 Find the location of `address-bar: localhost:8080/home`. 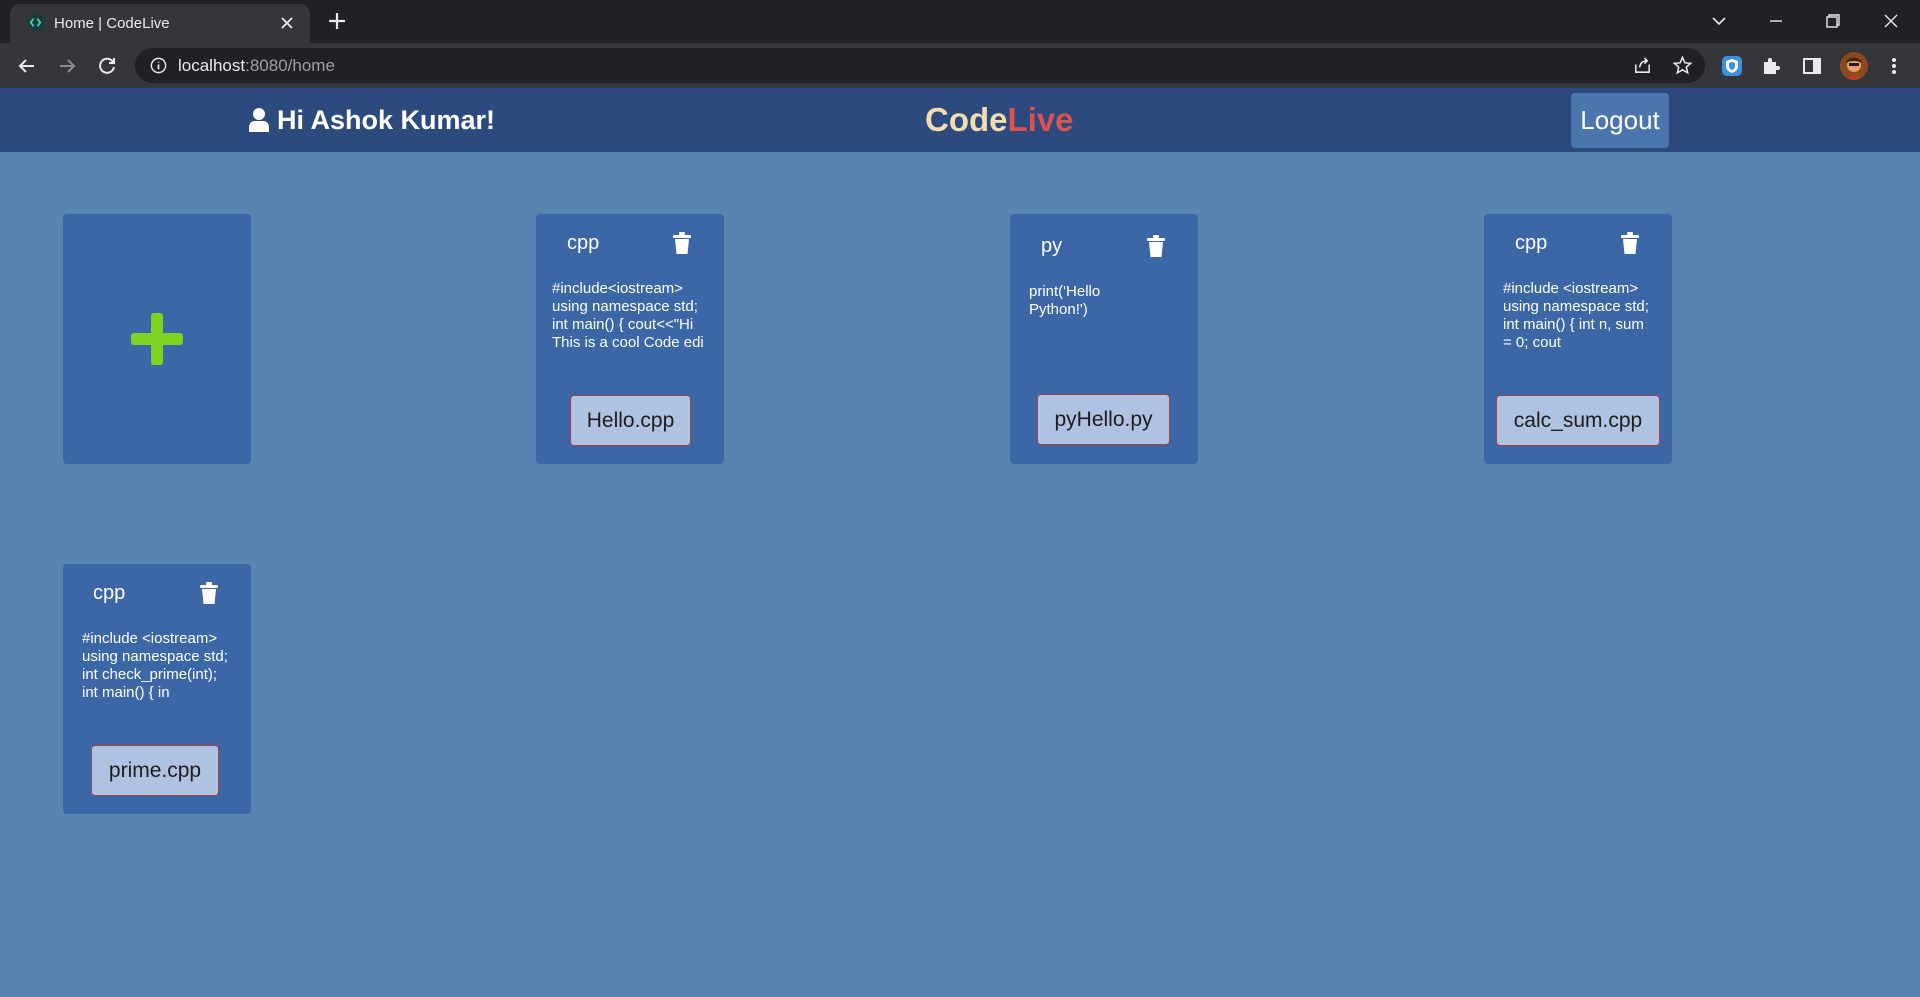

address-bar: localhost:8080/home is located at coordinates (920, 65).